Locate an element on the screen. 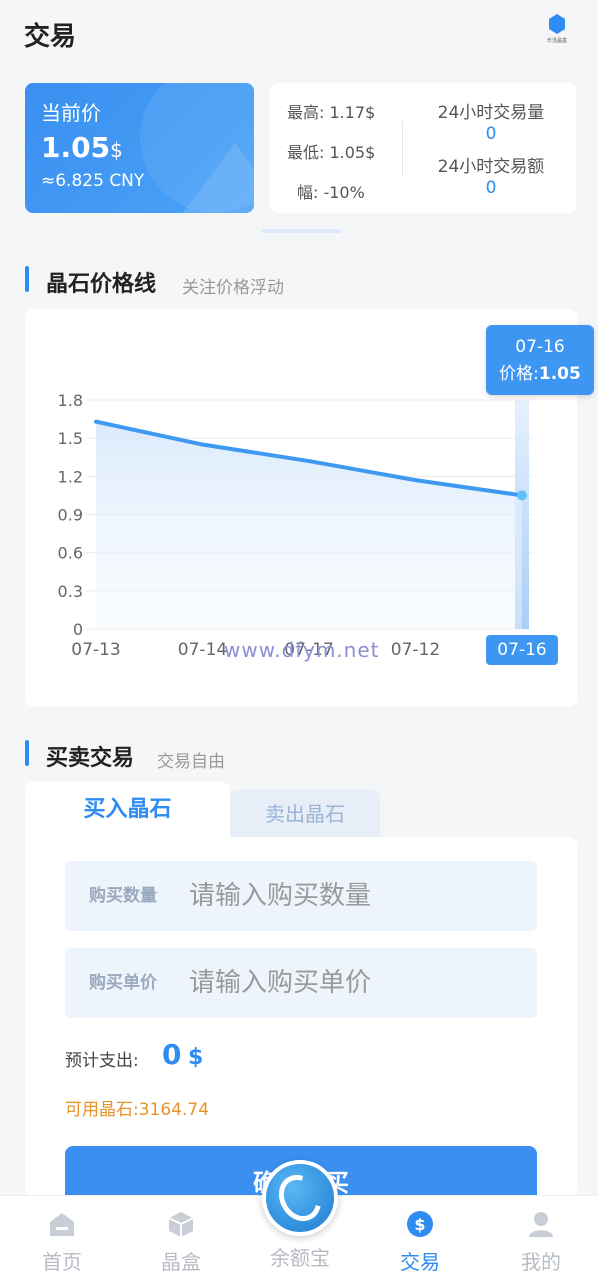 Image resolution: width=598 pixels, height=1273 pixels. tab-box: 晶盒 is located at coordinates (181, 1234).